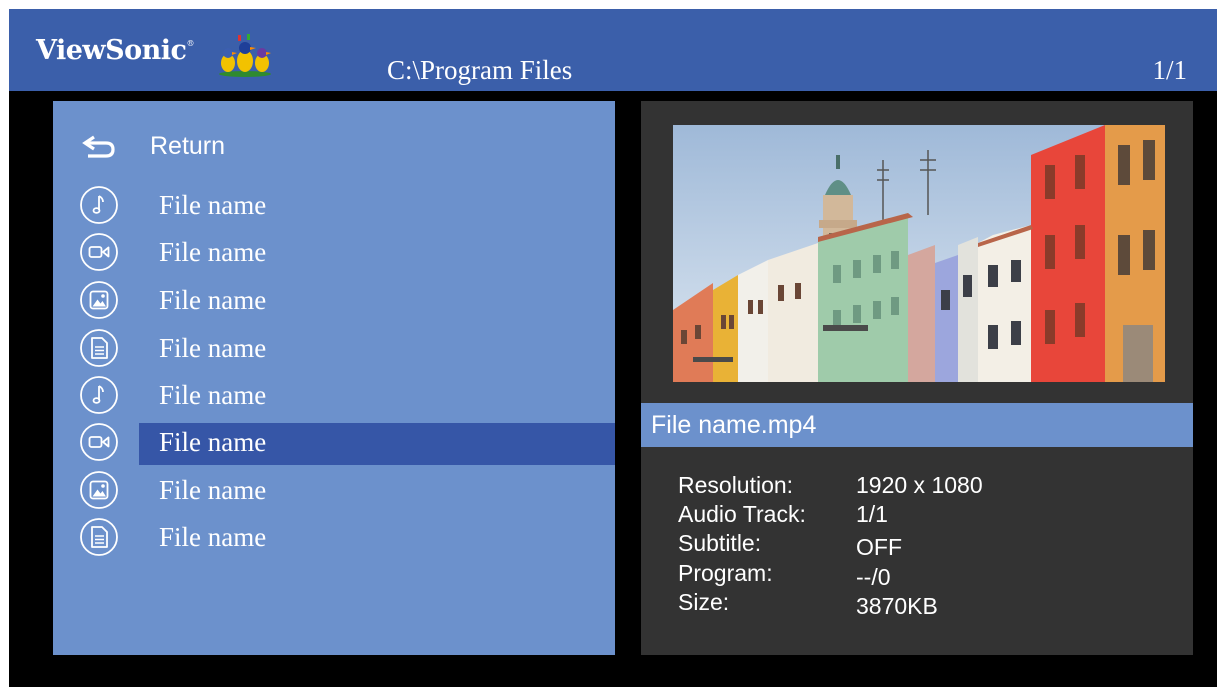  Describe the element at coordinates (334, 146) in the screenshot. I see `return-button: Return` at that location.